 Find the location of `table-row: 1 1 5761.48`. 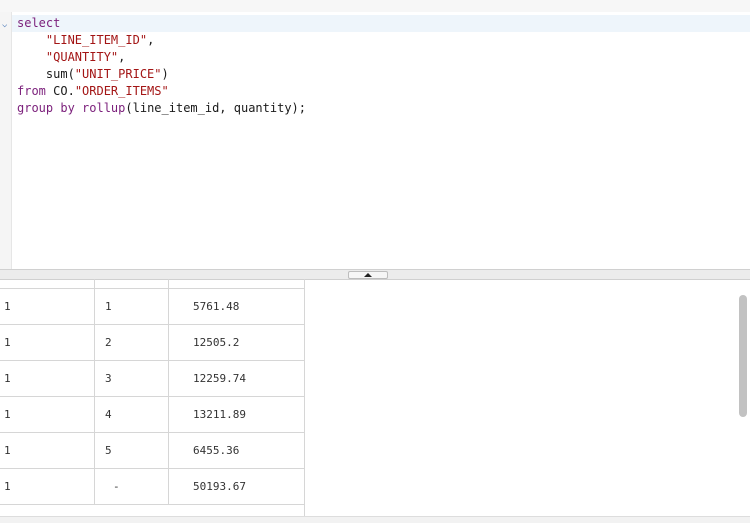

table-row: 1 1 5761.48 is located at coordinates (152, 307).